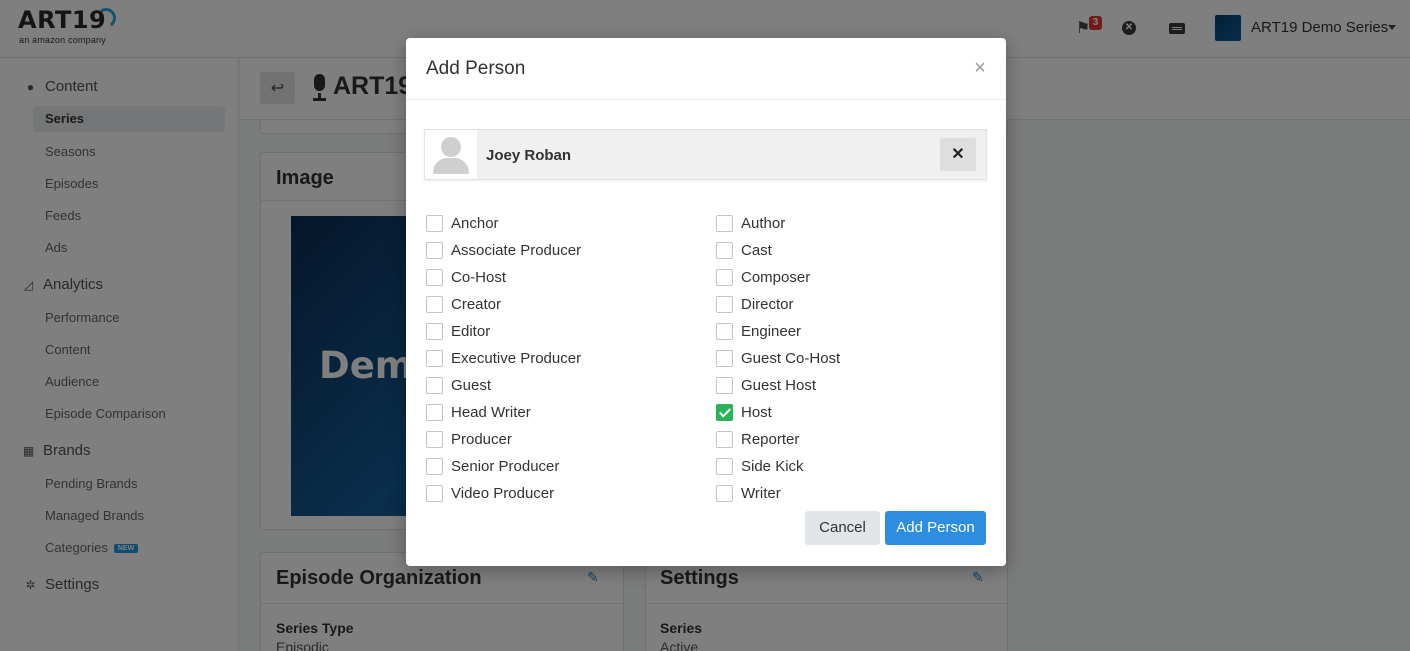 The height and width of the screenshot is (651, 1410). Describe the element at coordinates (724, 439) in the screenshot. I see `role-checkbox-reporter` at that location.